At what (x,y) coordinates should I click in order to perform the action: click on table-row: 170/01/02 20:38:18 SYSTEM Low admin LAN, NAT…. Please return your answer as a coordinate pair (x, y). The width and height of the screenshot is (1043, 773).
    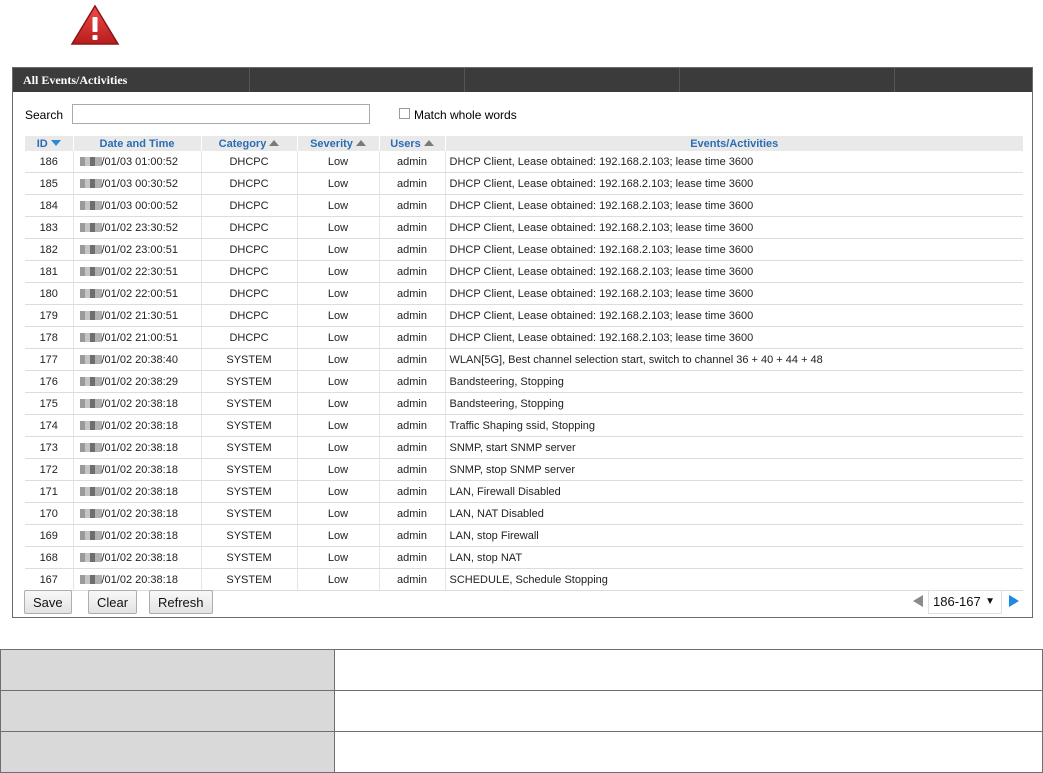
    Looking at the image, I should click on (524, 513).